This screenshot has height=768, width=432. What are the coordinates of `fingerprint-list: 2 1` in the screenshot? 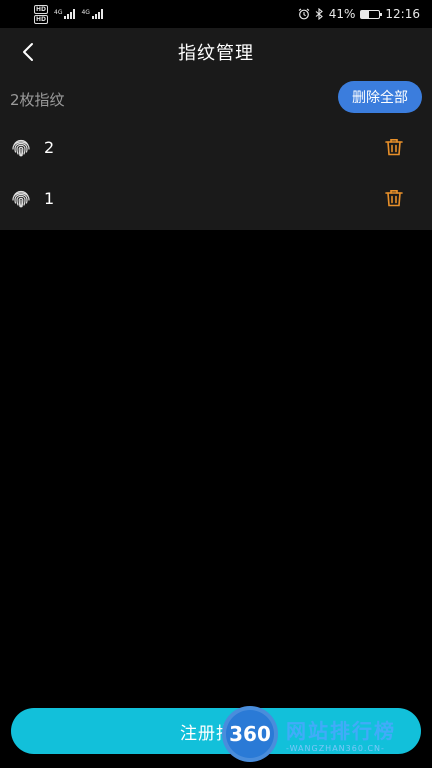 It's located at (216, 173).